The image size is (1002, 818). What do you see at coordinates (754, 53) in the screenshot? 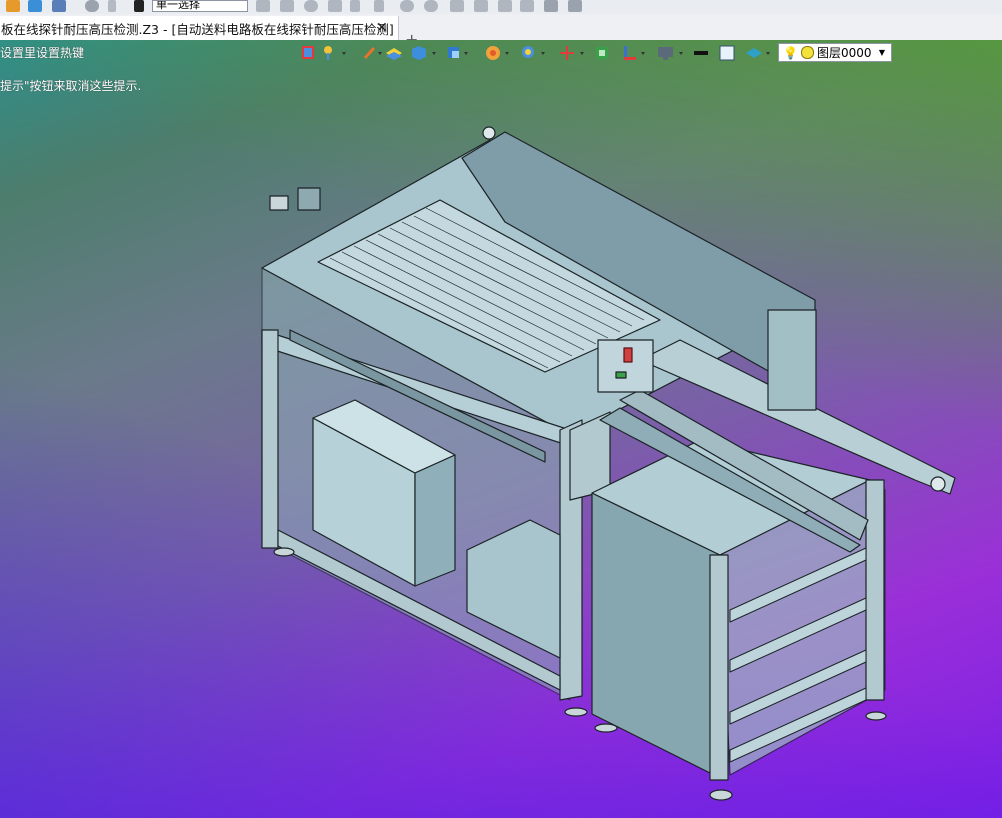
I see `layer-manager-icon` at bounding box center [754, 53].